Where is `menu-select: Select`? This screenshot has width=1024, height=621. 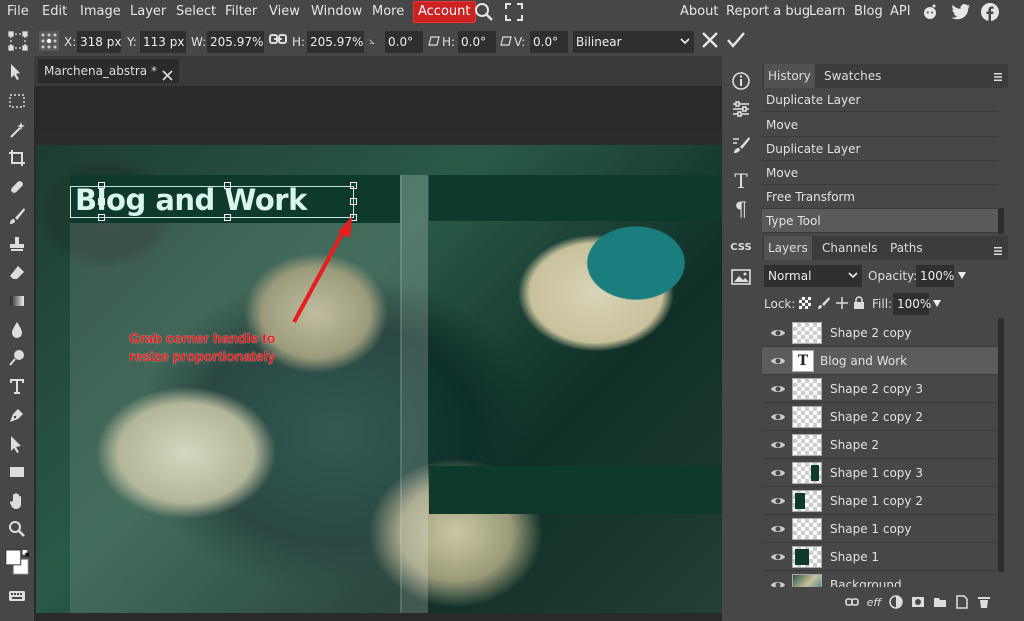 menu-select: Select is located at coordinates (196, 12).